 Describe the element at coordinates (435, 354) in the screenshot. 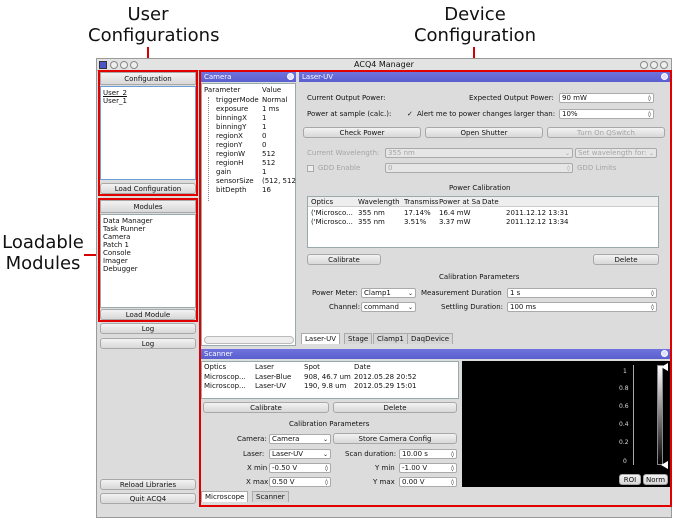

I see `scanner-panel-header: Scanner` at that location.